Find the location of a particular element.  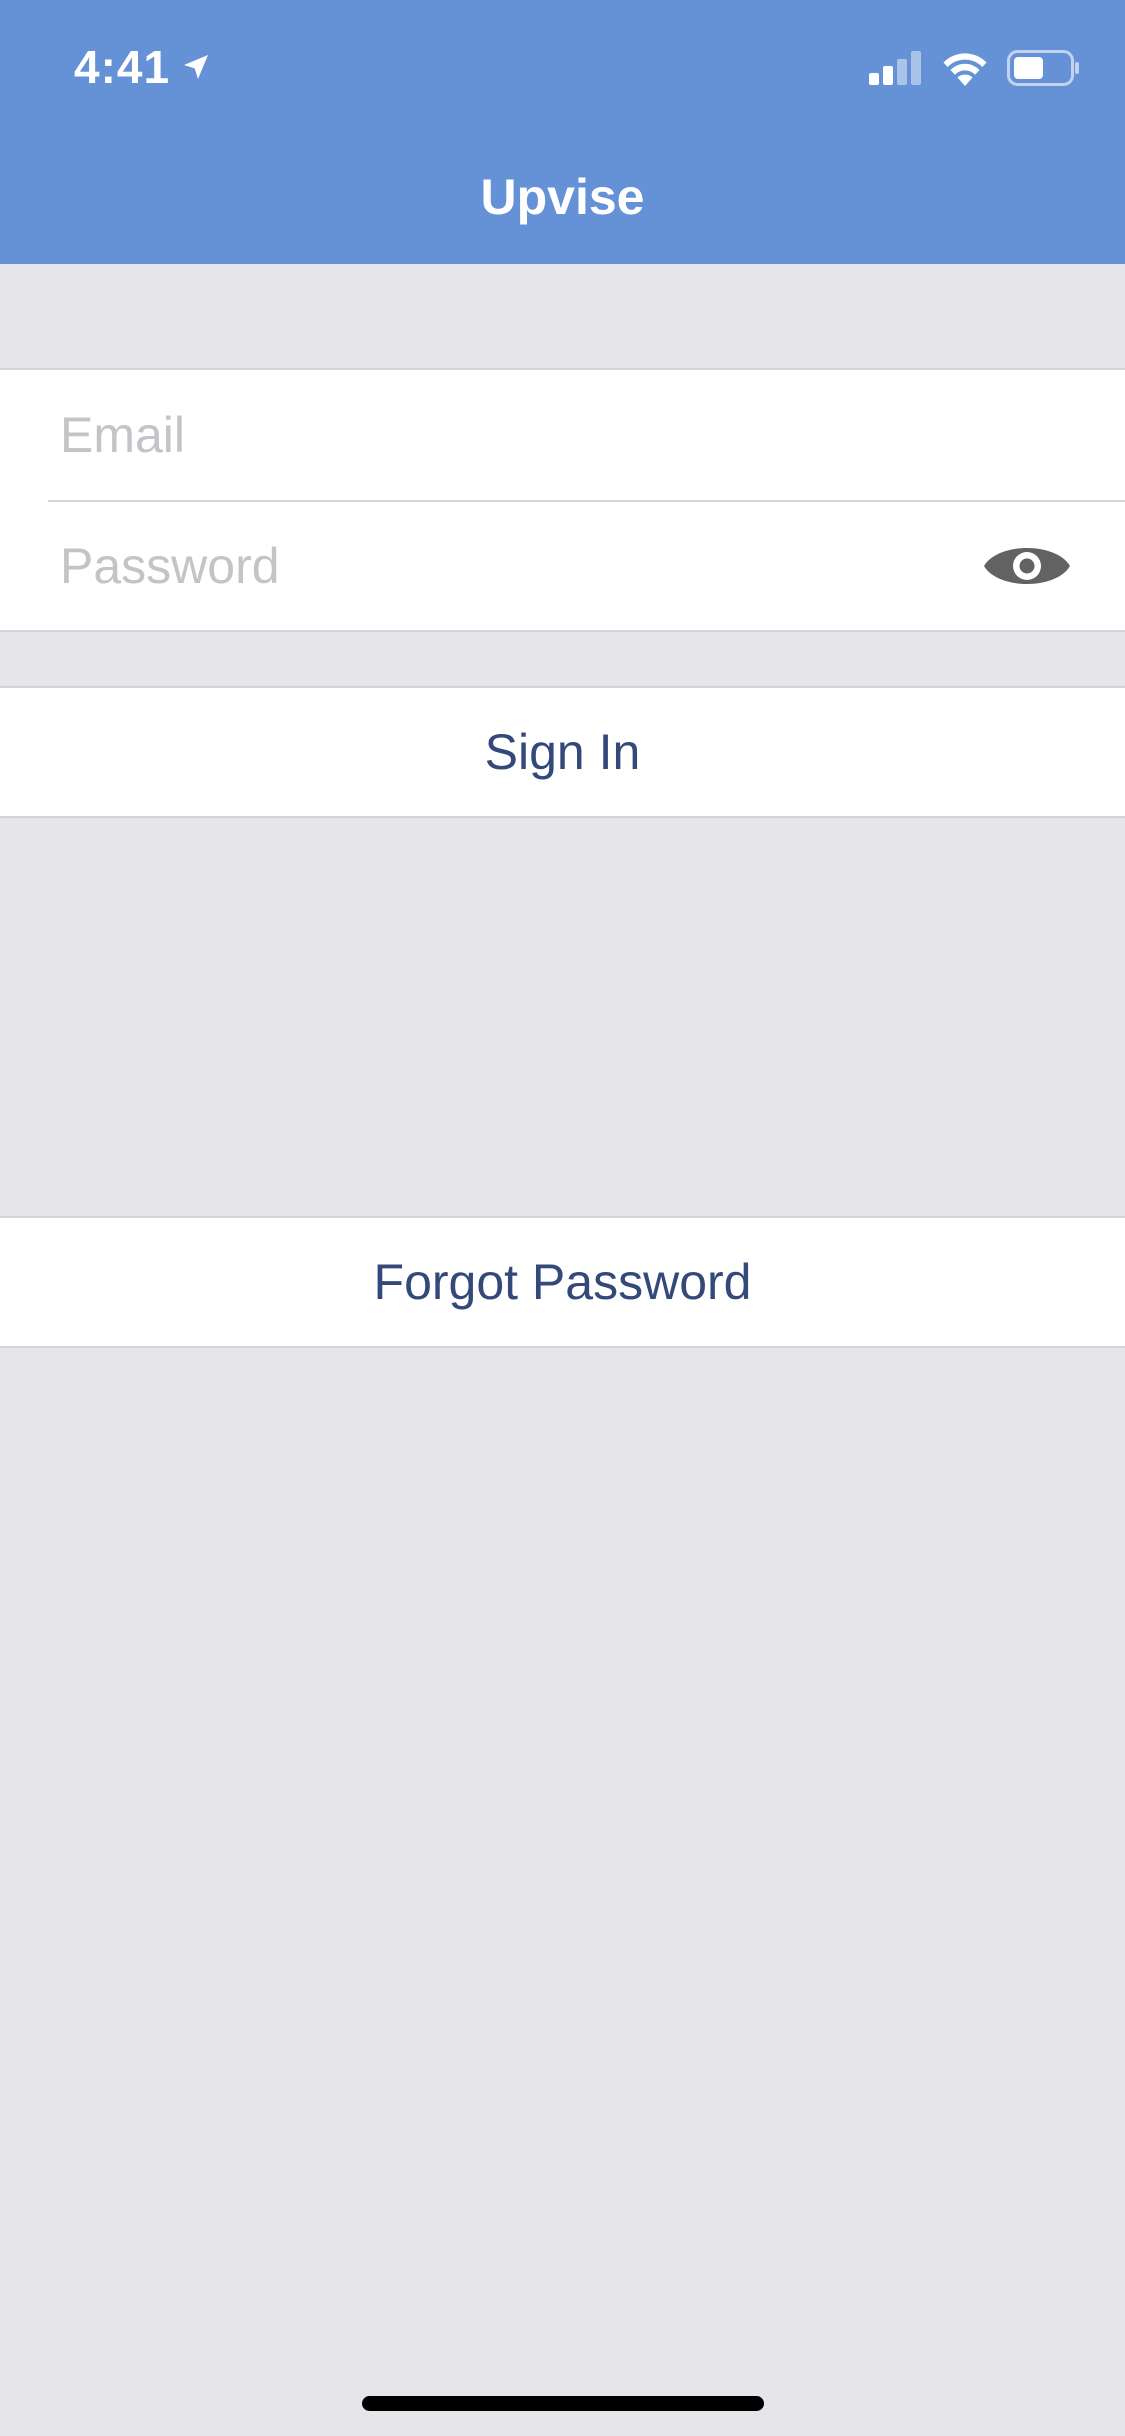

login-form is located at coordinates (562, 500).